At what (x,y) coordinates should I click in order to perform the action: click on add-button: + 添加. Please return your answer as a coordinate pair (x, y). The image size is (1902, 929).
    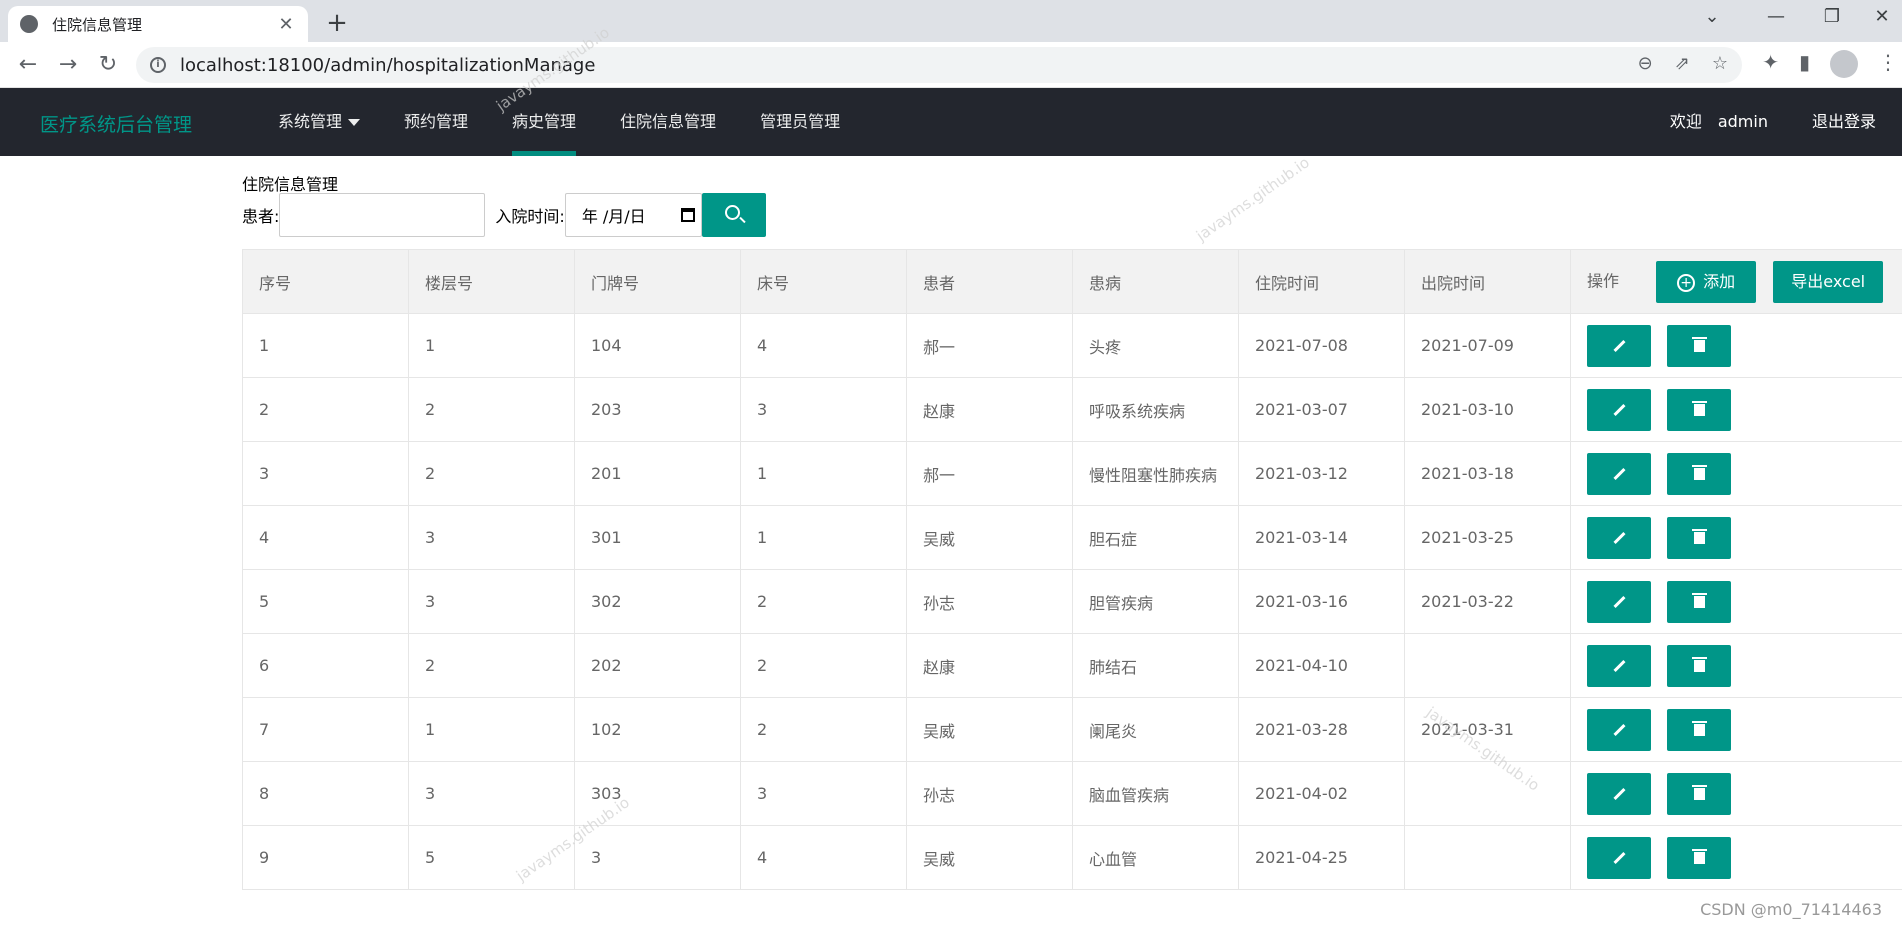
    Looking at the image, I should click on (1706, 281).